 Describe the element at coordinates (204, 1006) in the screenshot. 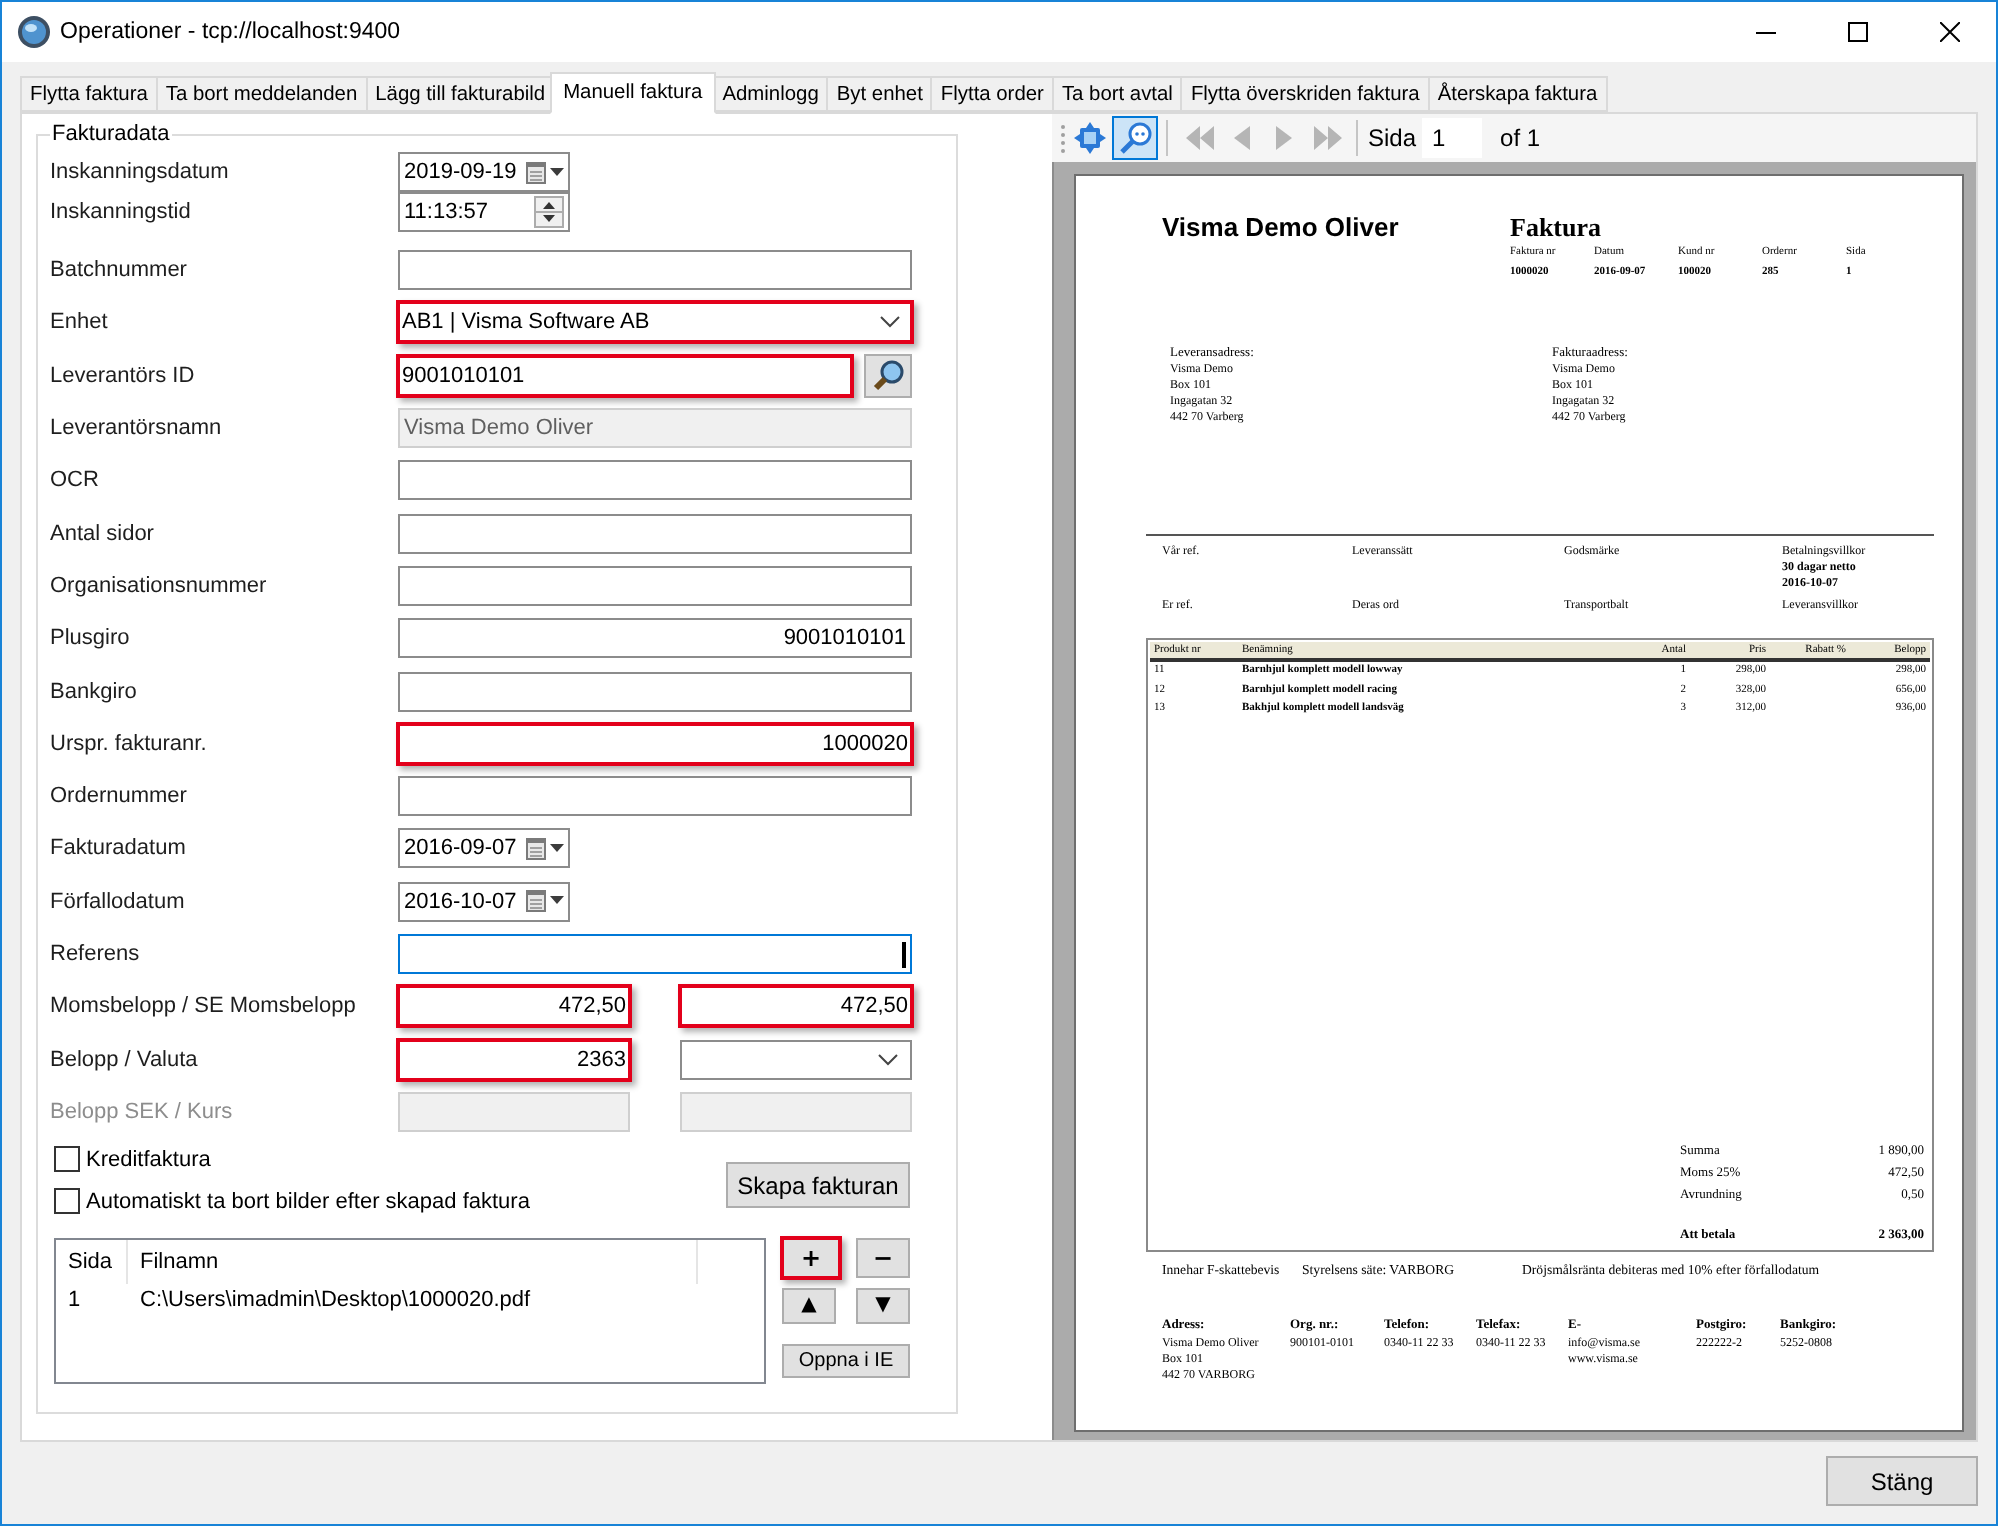

I see `field-label: Momsbelopp / SE Momsbelopp` at that location.